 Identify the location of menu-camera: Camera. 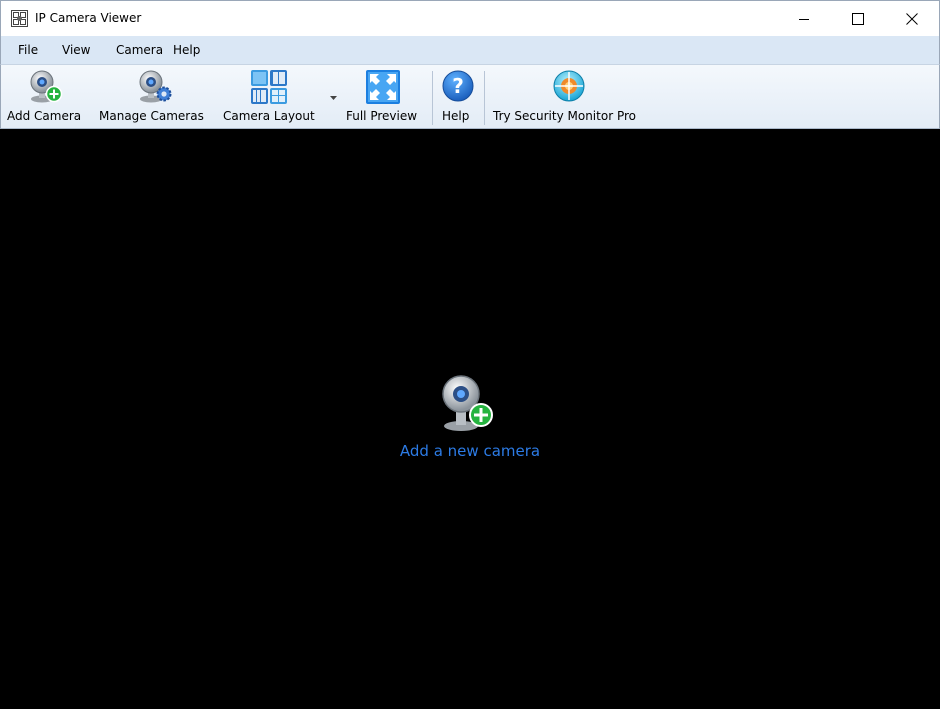
(139, 50).